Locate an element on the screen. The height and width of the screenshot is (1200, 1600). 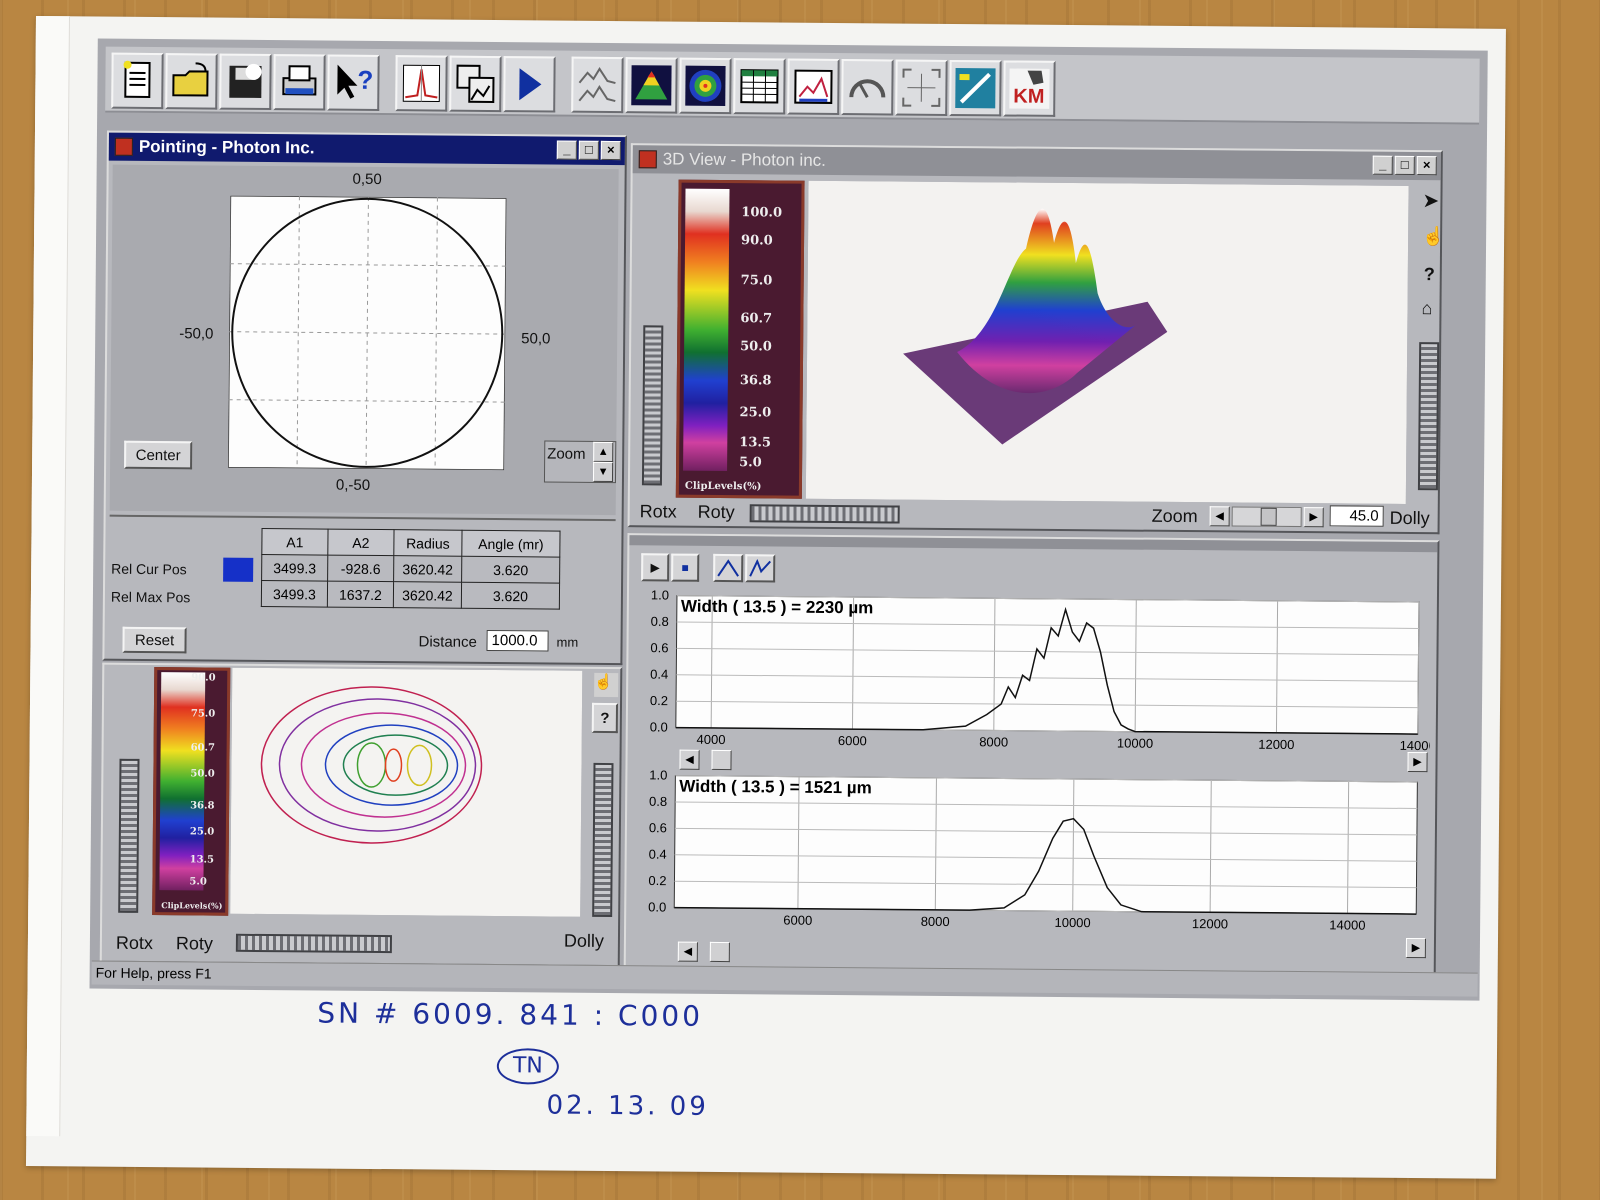
print-button is located at coordinates (299, 82).